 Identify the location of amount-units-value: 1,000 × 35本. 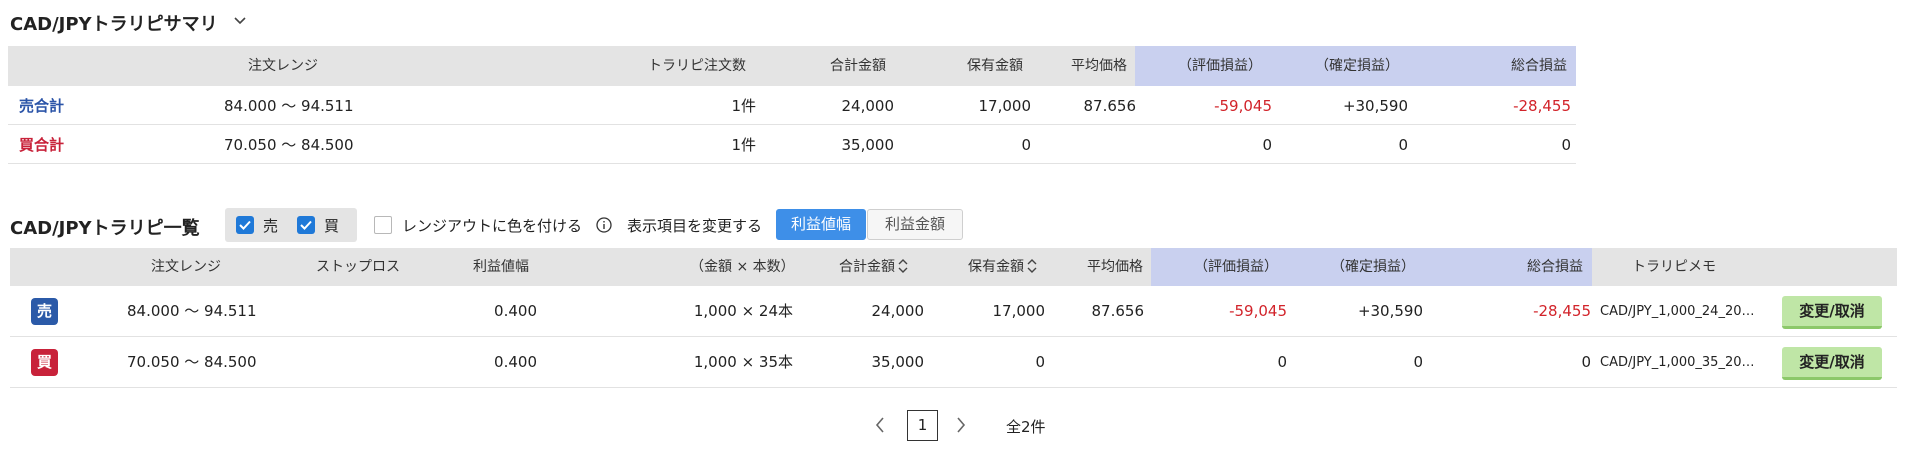
(743, 362).